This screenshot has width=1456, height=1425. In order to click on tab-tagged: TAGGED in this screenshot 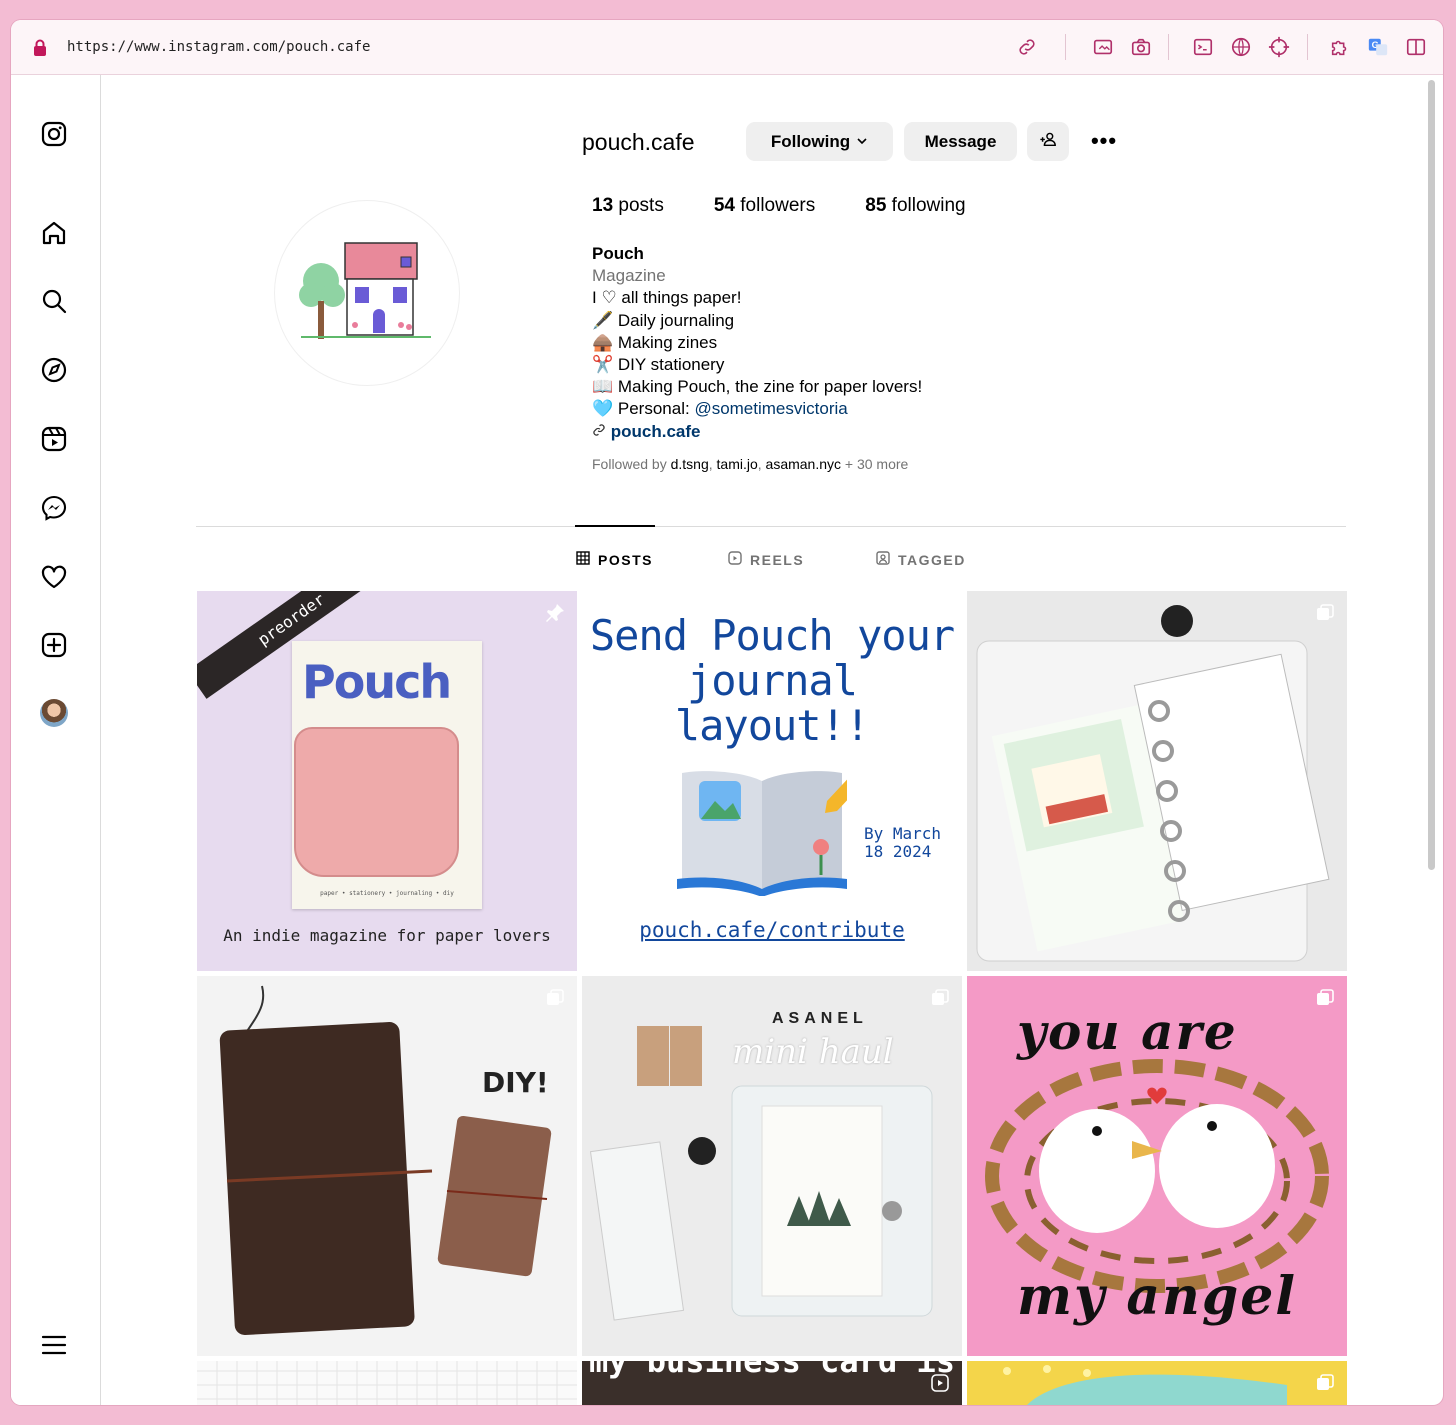, I will do `click(921, 559)`.